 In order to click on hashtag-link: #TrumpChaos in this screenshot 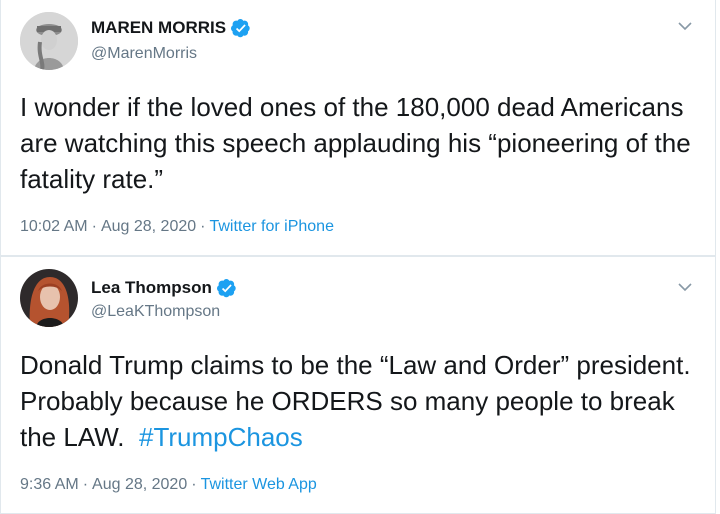, I will do `click(221, 437)`.